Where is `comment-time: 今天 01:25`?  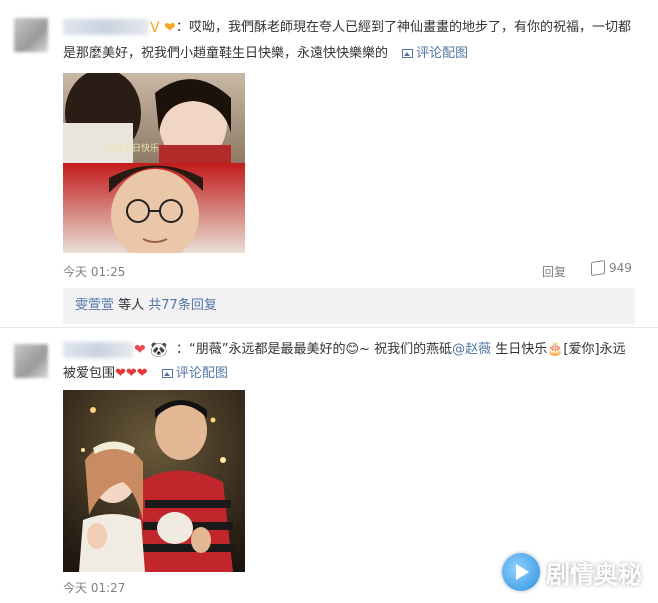 comment-time: 今天 01:25 is located at coordinates (94, 272).